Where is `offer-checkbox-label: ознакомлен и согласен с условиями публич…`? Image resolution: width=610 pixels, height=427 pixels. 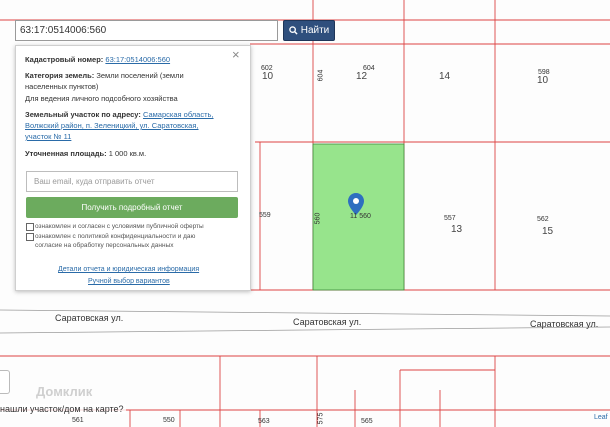
offer-checkbox-label: ознакомлен и согласен с условиями публич… is located at coordinates (119, 226).